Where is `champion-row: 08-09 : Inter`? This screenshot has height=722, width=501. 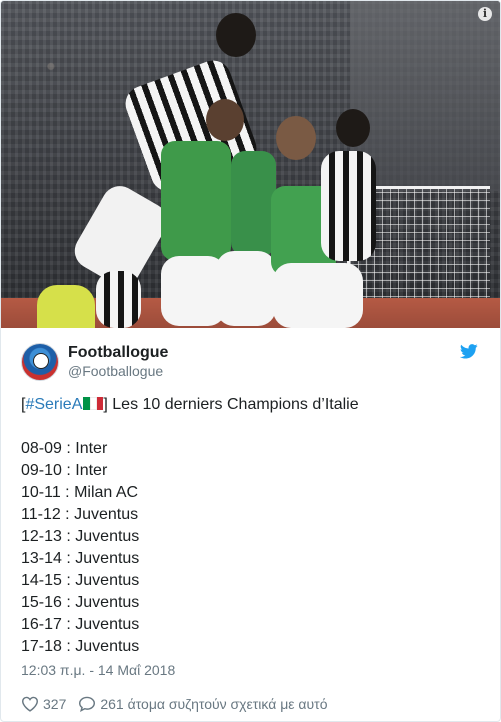
champion-row: 08-09 : Inter is located at coordinates (250, 449).